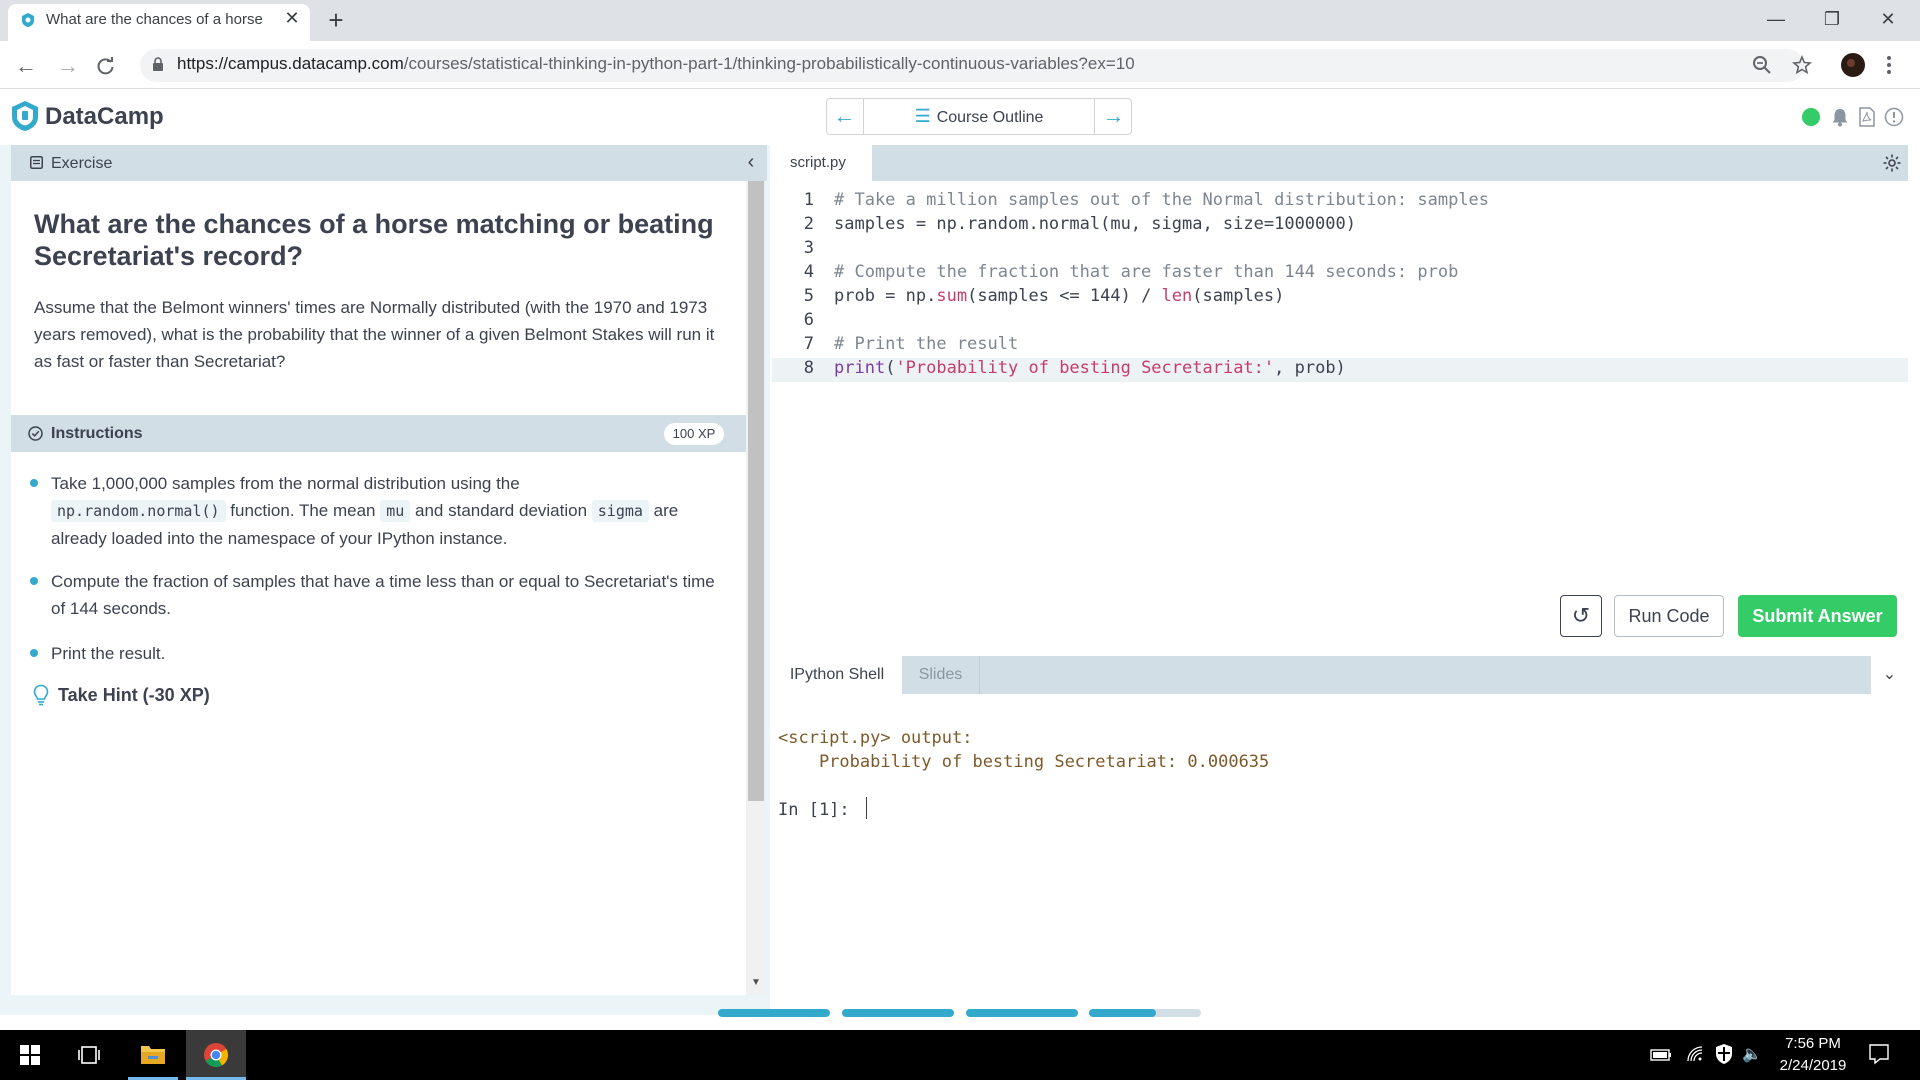 This screenshot has height=1080, width=1920. I want to click on tab-close-icon: ✕, so click(292, 18).